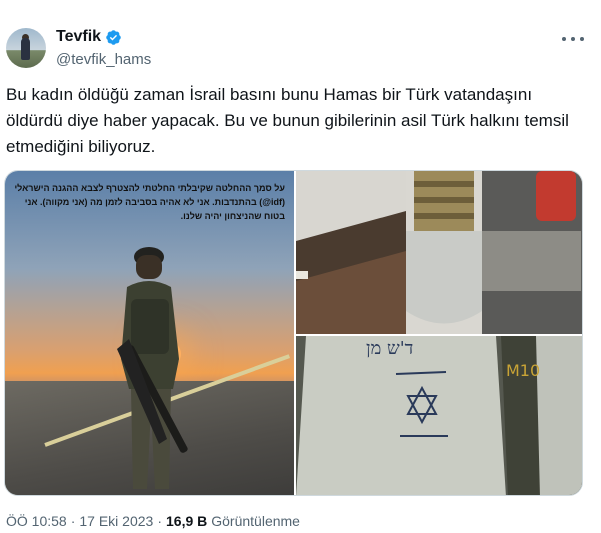 This screenshot has height=533, width=601. I want to click on artillery-shell-photo, so click(439, 252).